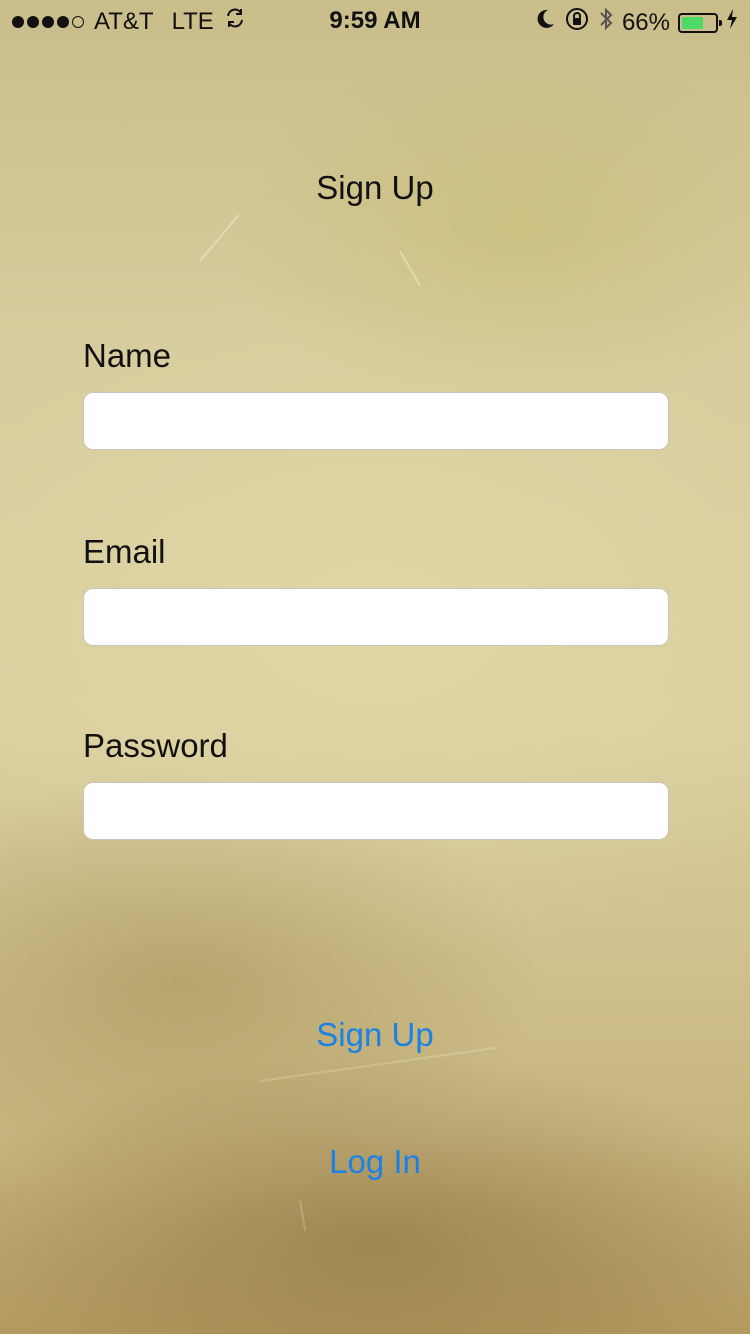  Describe the element at coordinates (375, 187) in the screenshot. I see `page-title: Sign Up` at that location.